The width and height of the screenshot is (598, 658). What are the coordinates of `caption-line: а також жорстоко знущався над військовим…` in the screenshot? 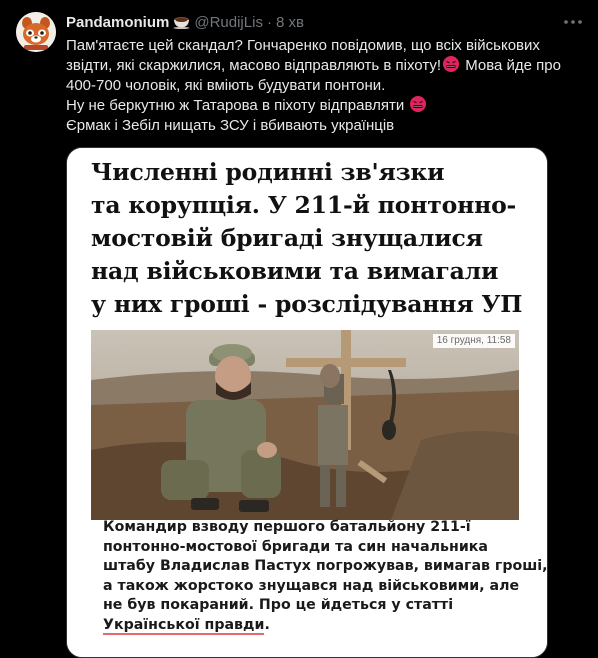 It's located at (311, 585).